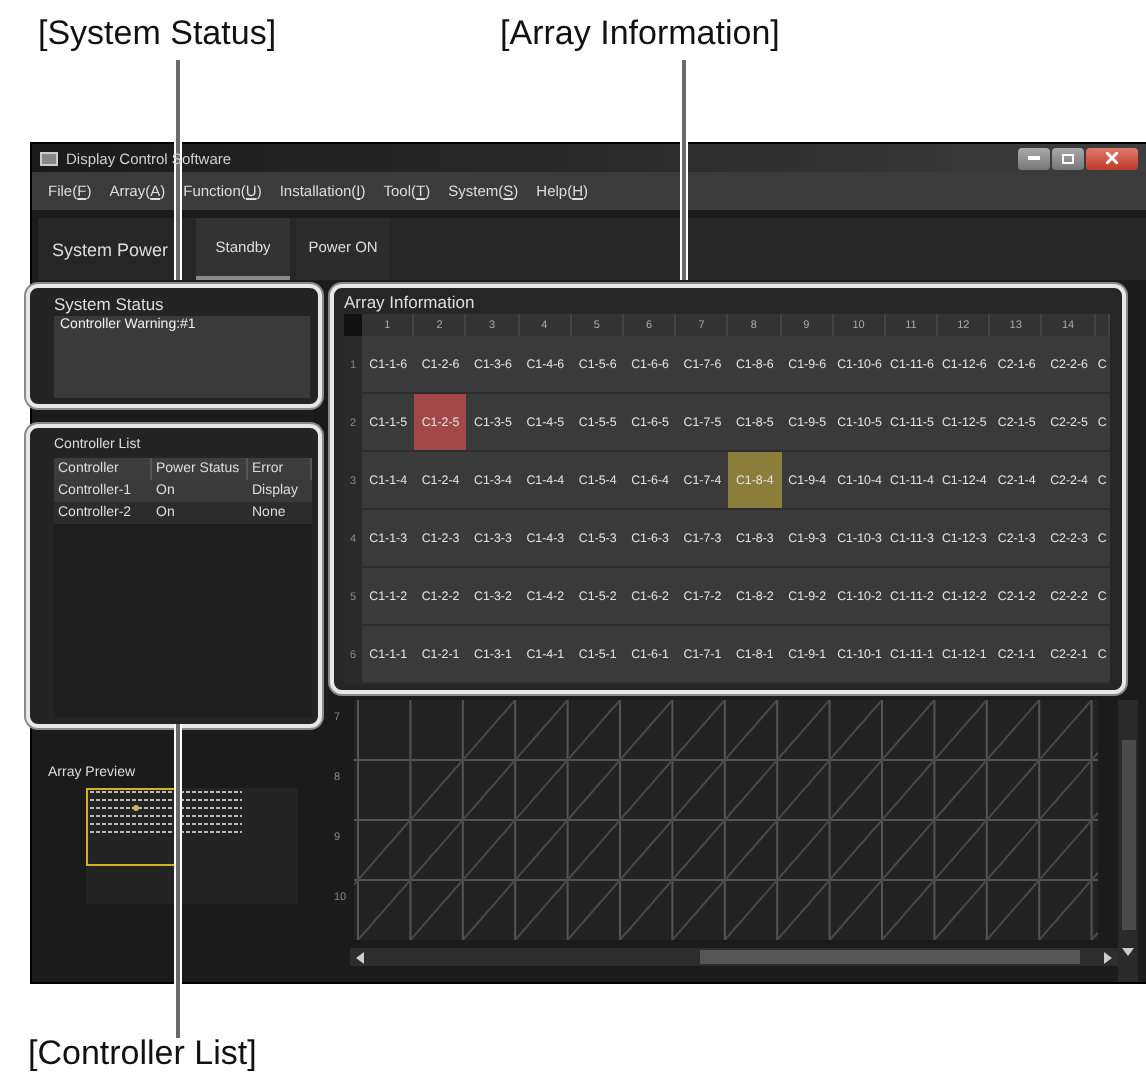 Image resolution: width=1146 pixels, height=1078 pixels. Describe the element at coordinates (1108, 957) in the screenshot. I see `scroll-right-icon` at that location.